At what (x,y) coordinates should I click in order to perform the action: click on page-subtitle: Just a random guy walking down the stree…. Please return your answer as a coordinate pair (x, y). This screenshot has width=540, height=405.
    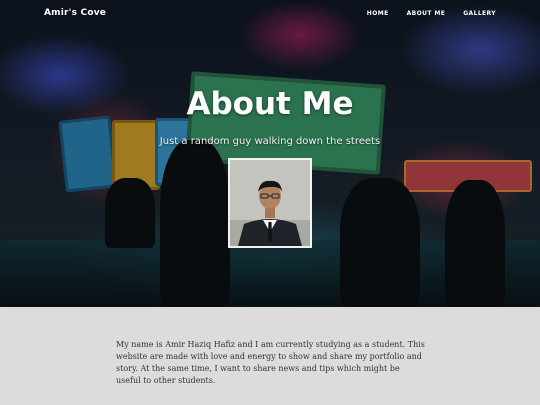
    Looking at the image, I should click on (270, 141).